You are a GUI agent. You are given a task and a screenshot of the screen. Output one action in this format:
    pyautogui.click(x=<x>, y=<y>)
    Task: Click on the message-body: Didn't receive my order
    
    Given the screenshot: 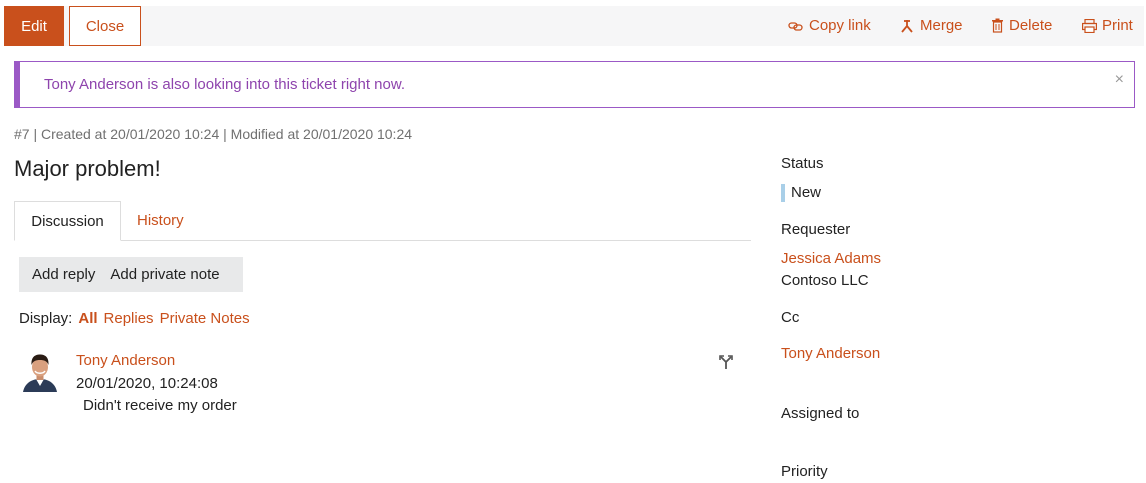 What is the action you would take?
    pyautogui.click(x=160, y=405)
    